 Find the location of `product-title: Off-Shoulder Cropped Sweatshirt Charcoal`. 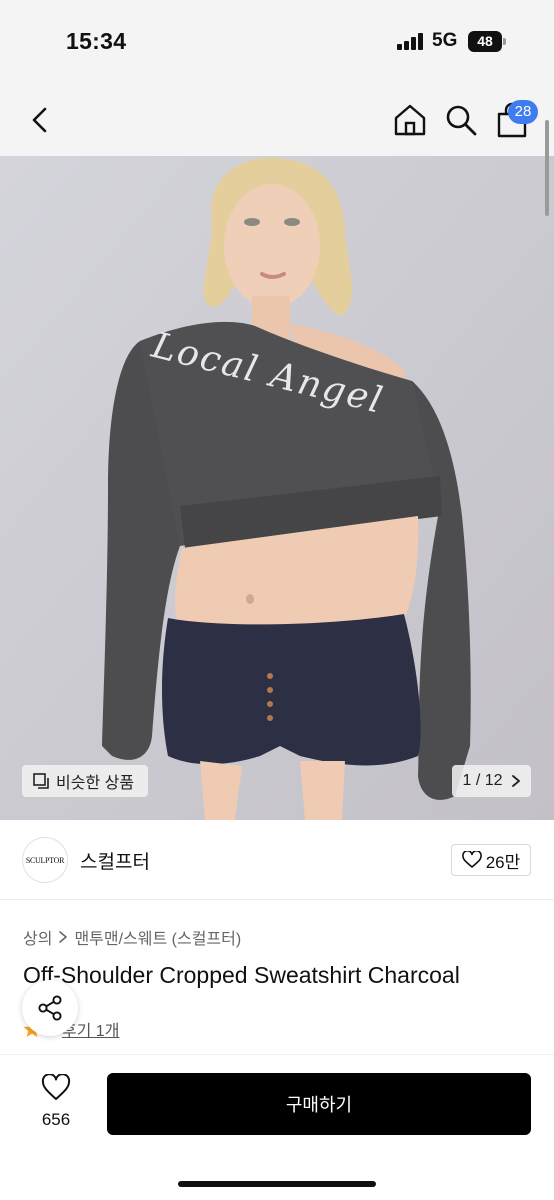

product-title: Off-Shoulder Cropped Sweatshirt Charcoal is located at coordinates (241, 975).